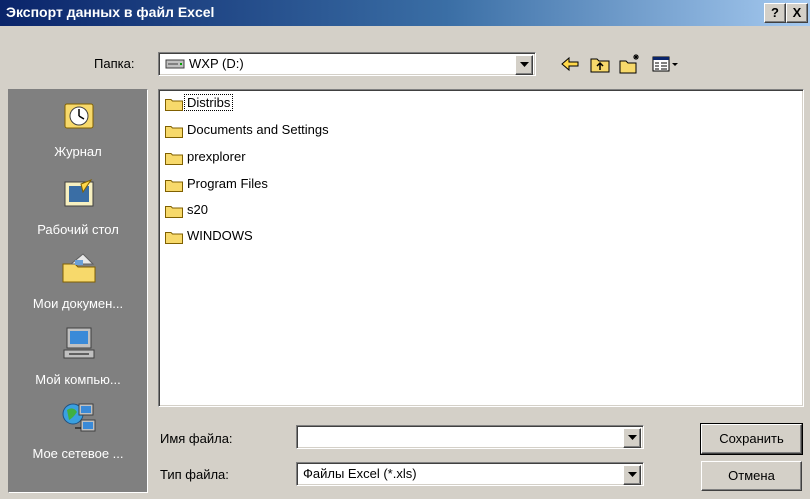 The image size is (810, 499). What do you see at coordinates (79, 192) in the screenshot?
I see `desktop-icon` at bounding box center [79, 192].